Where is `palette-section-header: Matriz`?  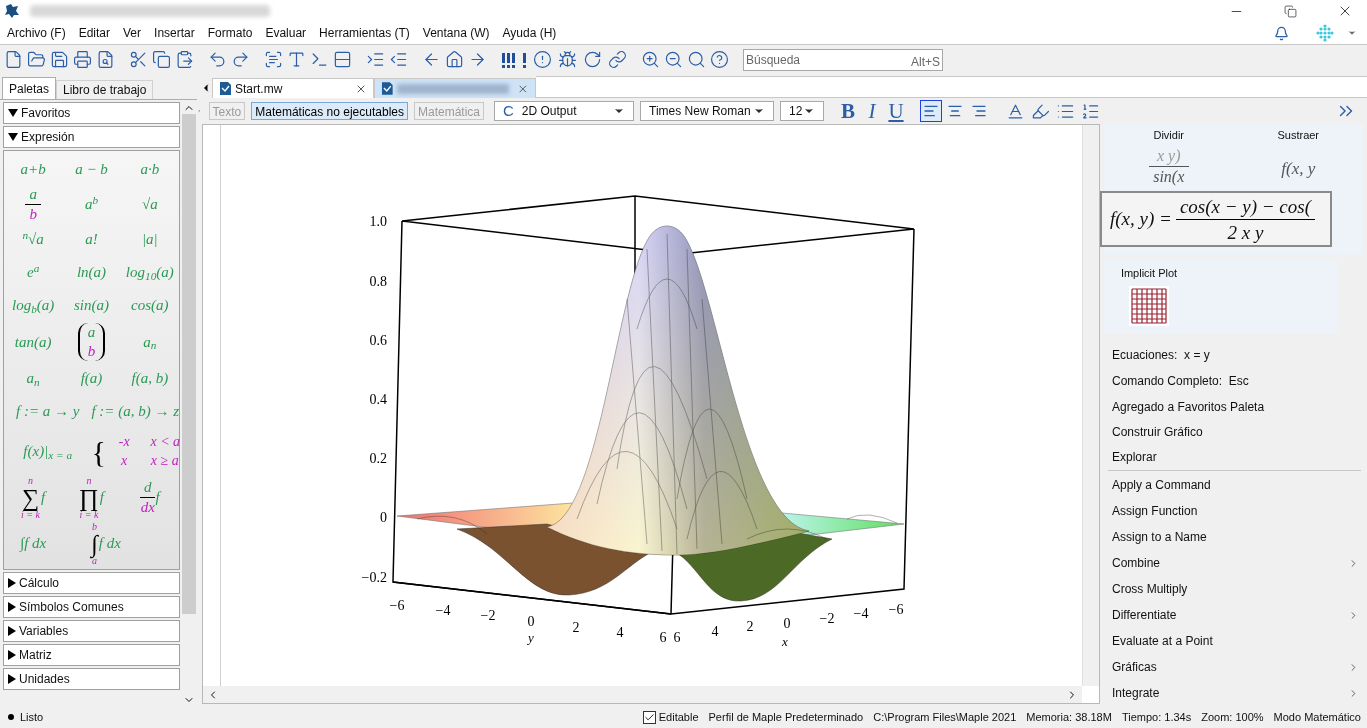 palette-section-header: Matriz is located at coordinates (91, 654).